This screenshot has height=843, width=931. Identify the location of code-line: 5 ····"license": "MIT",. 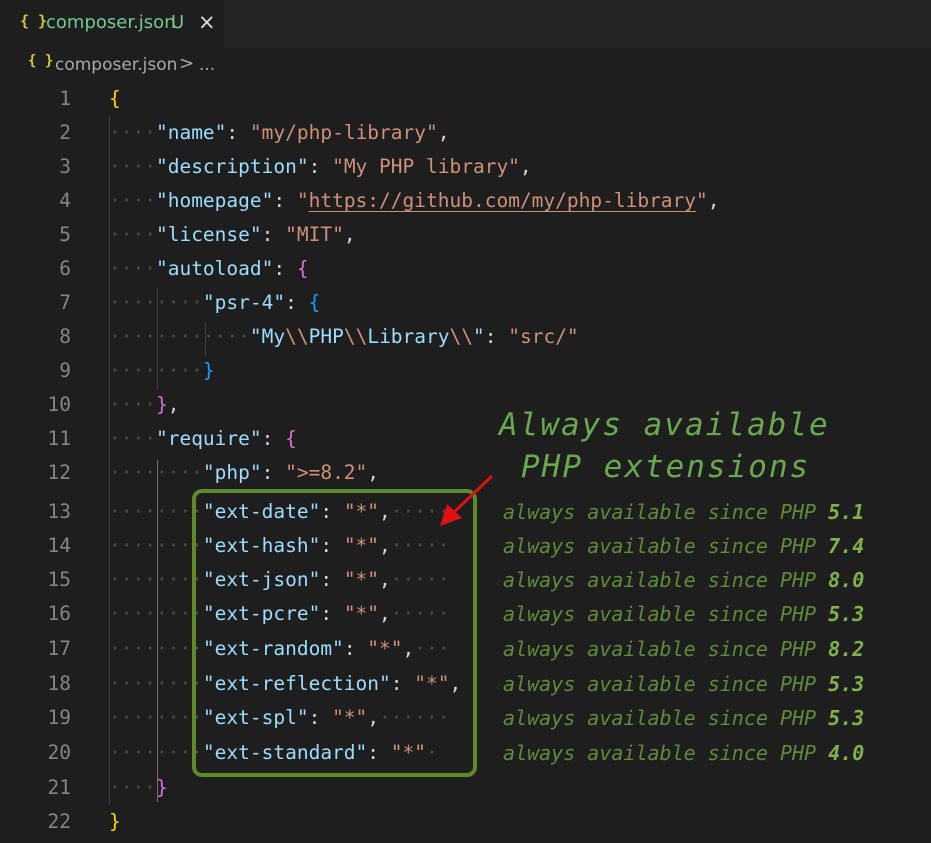
(207, 234).